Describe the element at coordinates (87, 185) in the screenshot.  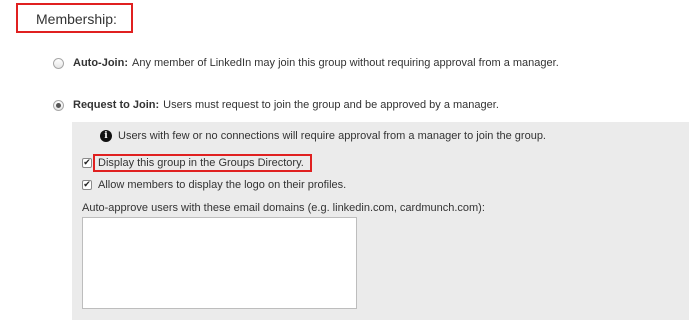
I see `logo-checkbox: ✔` at that location.